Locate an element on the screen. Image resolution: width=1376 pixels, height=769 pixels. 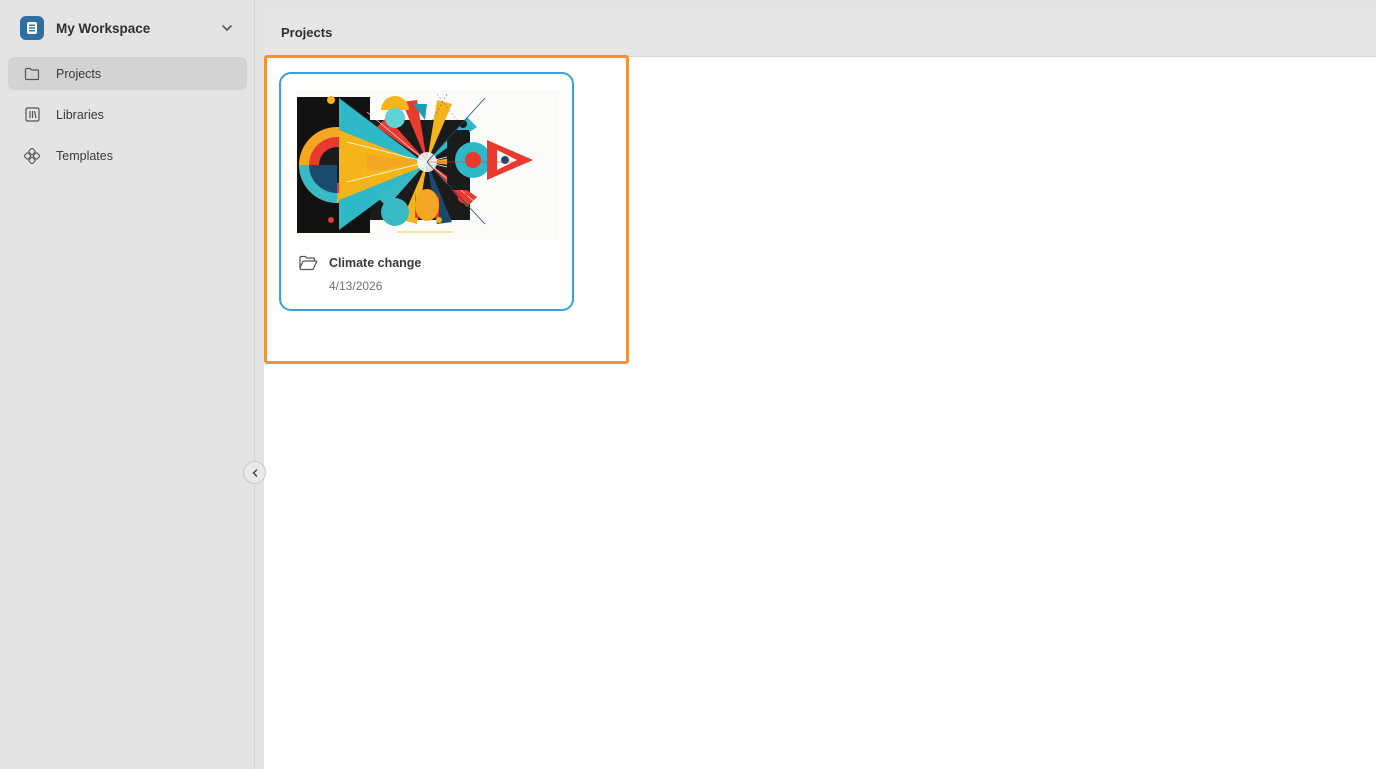
page-title: Projects is located at coordinates (307, 32).